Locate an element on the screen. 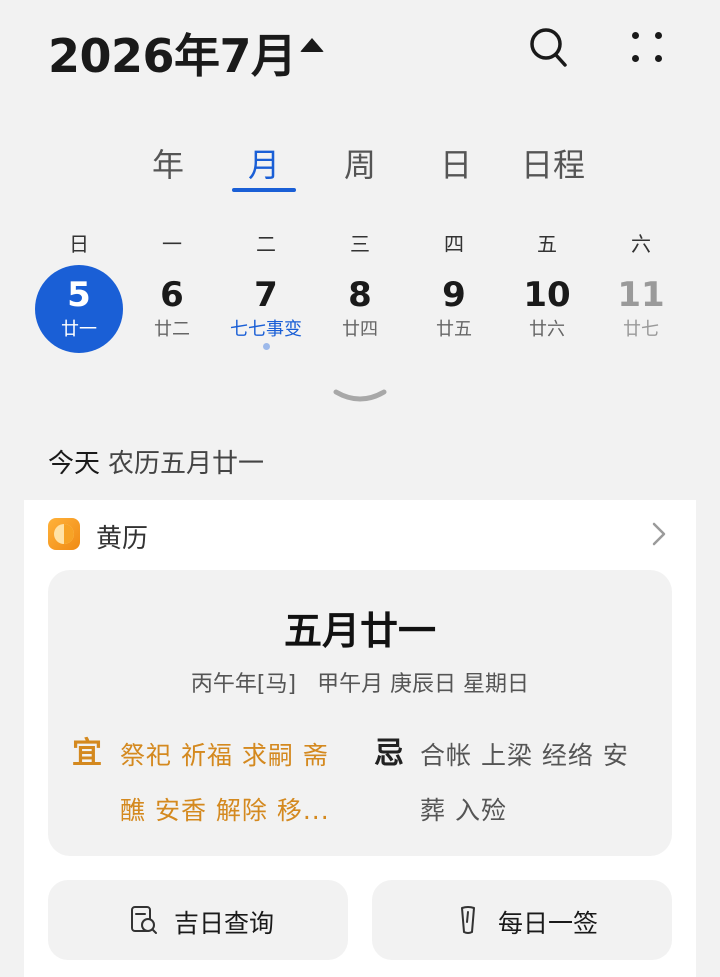  today-lunar-date: 农历五月廿一 is located at coordinates (186, 464).